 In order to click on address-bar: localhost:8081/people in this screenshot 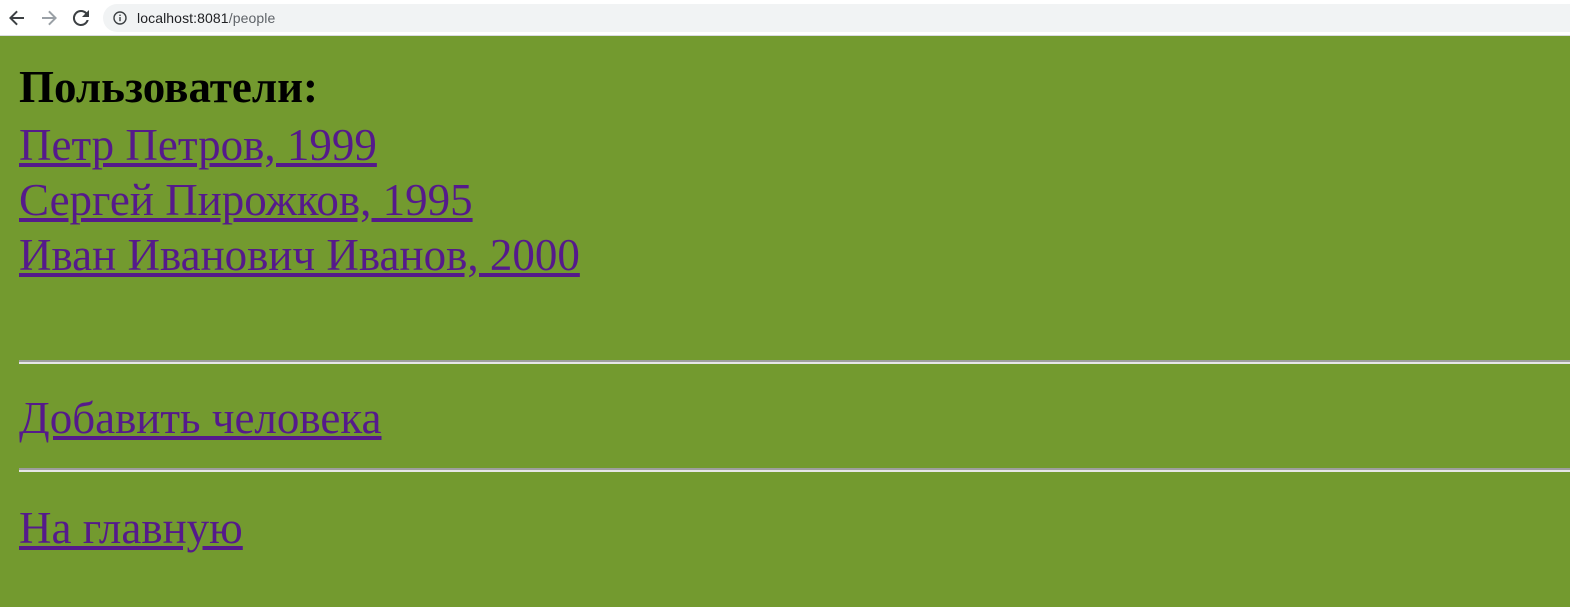, I will do `click(836, 18)`.